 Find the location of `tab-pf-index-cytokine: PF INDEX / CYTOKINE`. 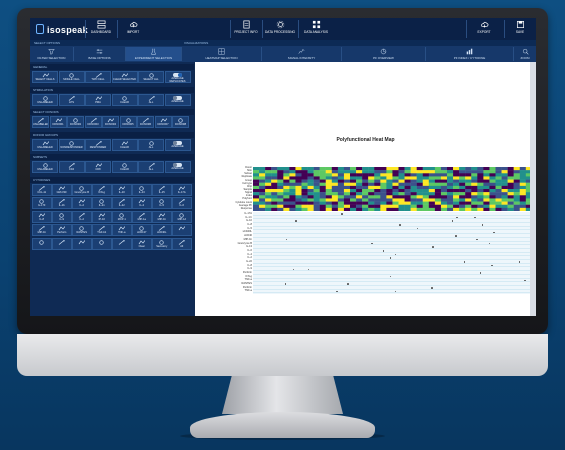

tab-pf-index-cytokine: PF INDEX / CYTOKINE is located at coordinates (470, 54).